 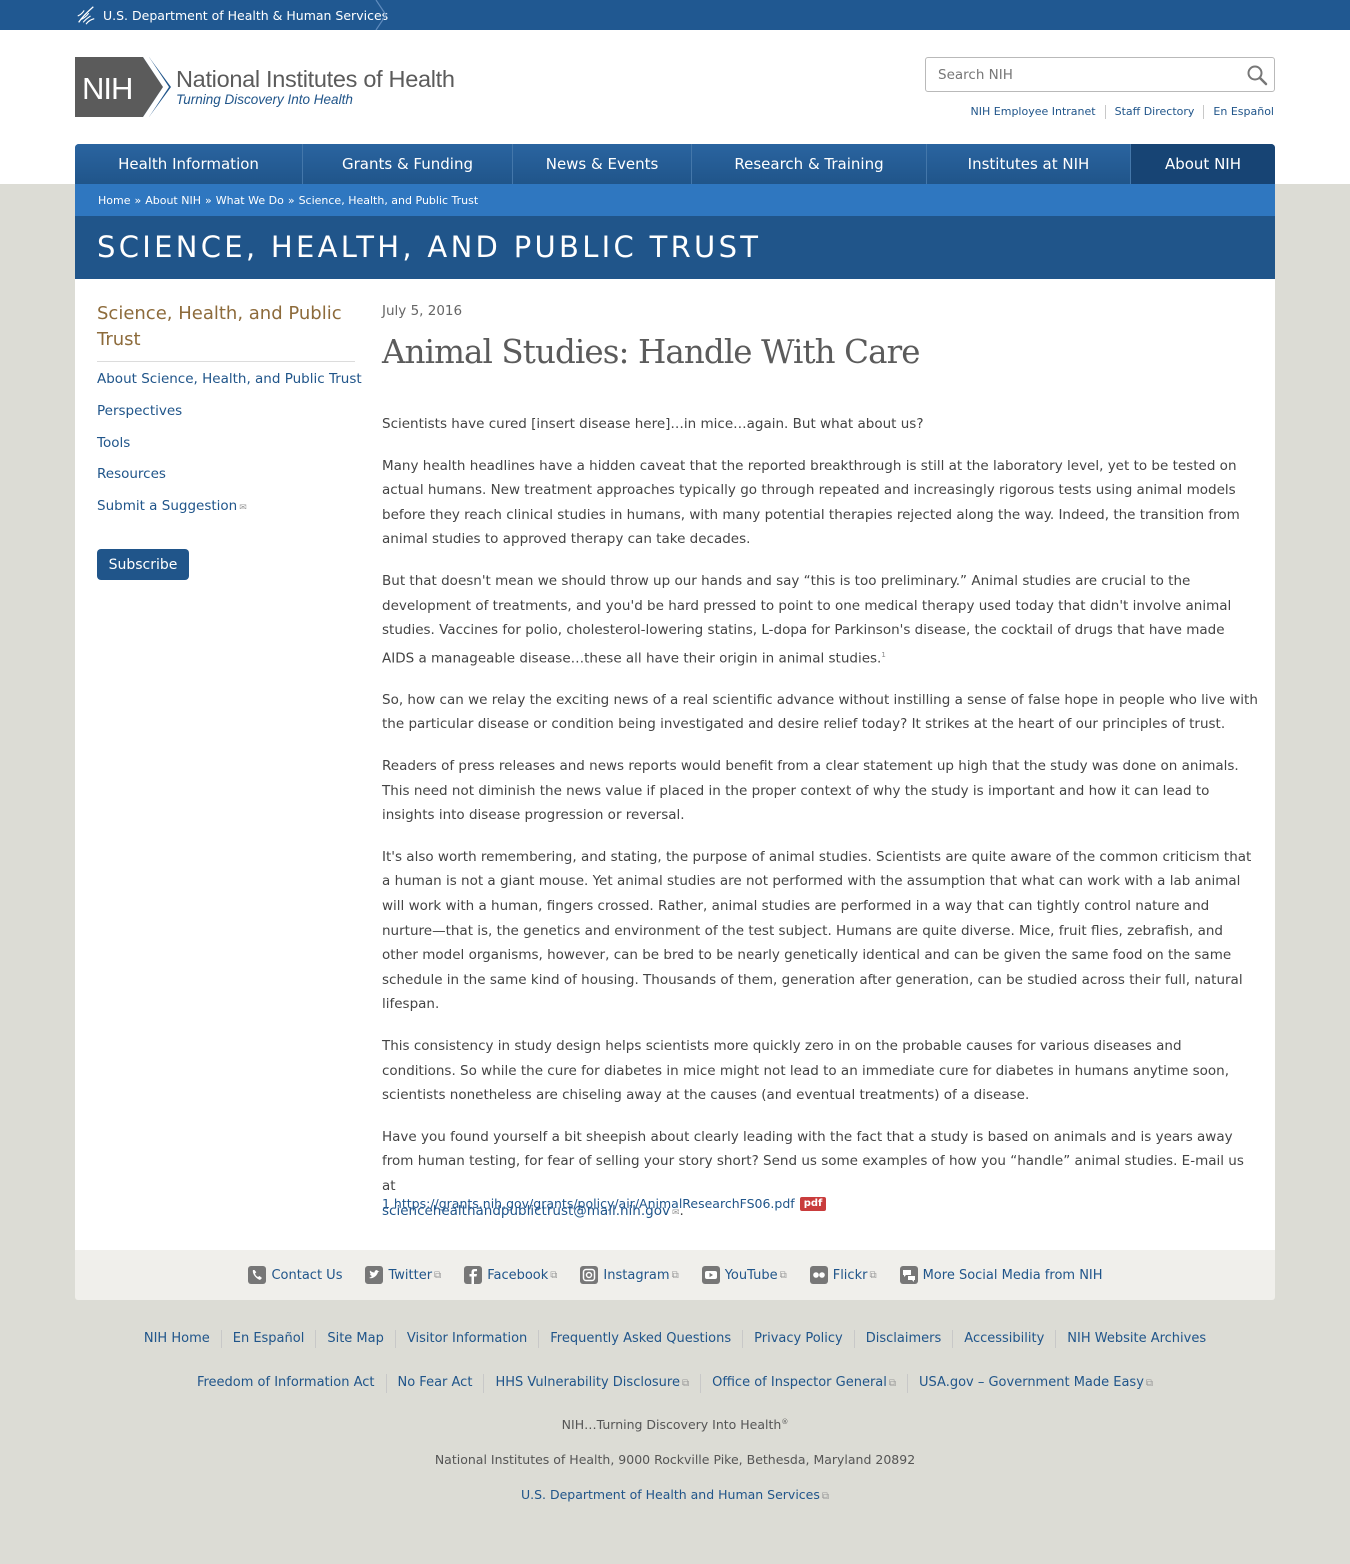 I want to click on sidebar-item-tools: Tools, so click(x=229, y=451).